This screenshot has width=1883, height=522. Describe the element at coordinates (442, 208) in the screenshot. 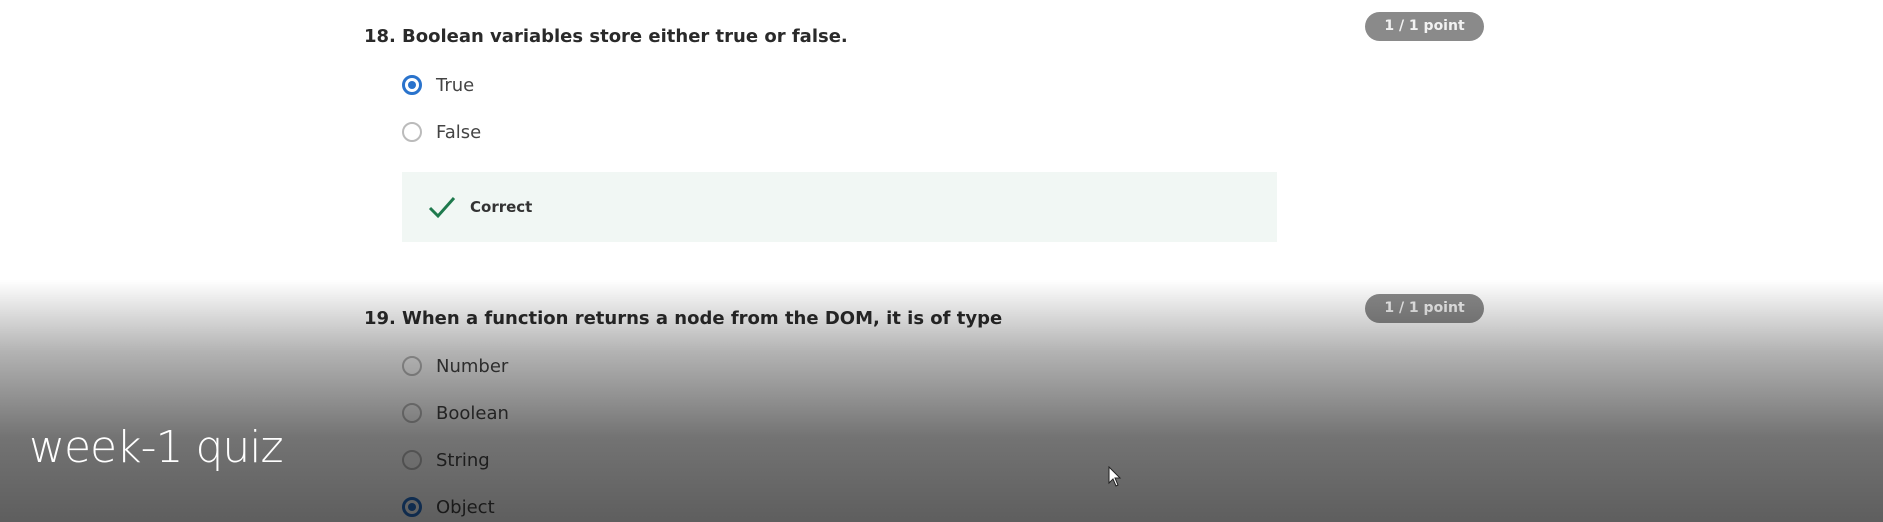

I see `checkmark-icon` at that location.